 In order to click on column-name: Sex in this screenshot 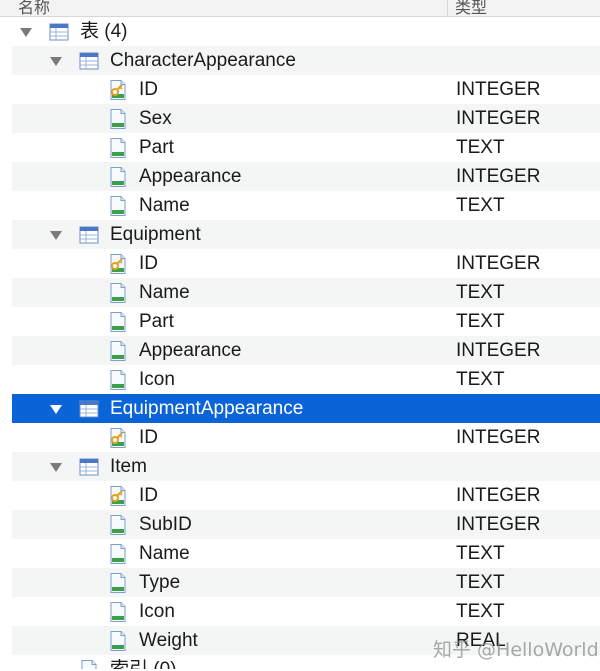, I will do `click(155, 118)`.